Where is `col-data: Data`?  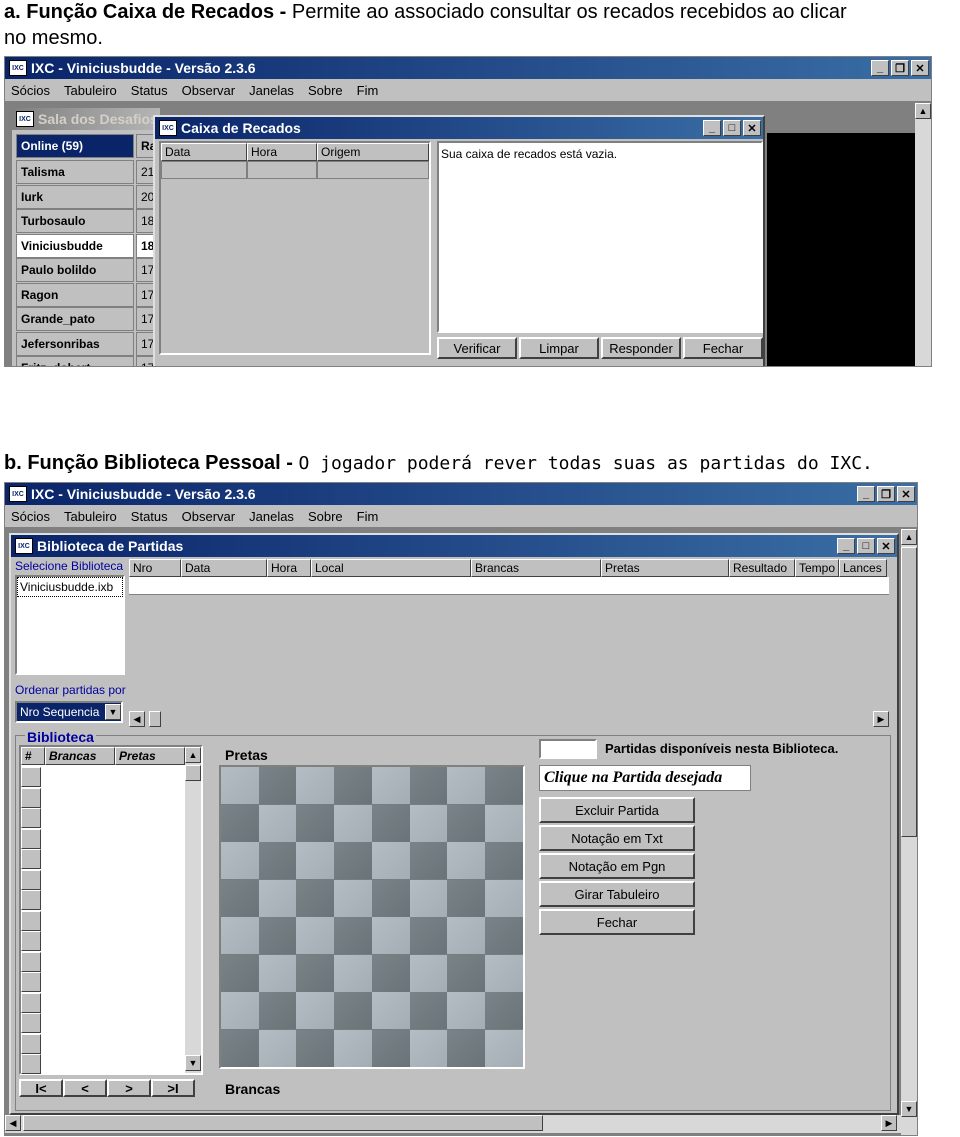 col-data: Data is located at coordinates (204, 152).